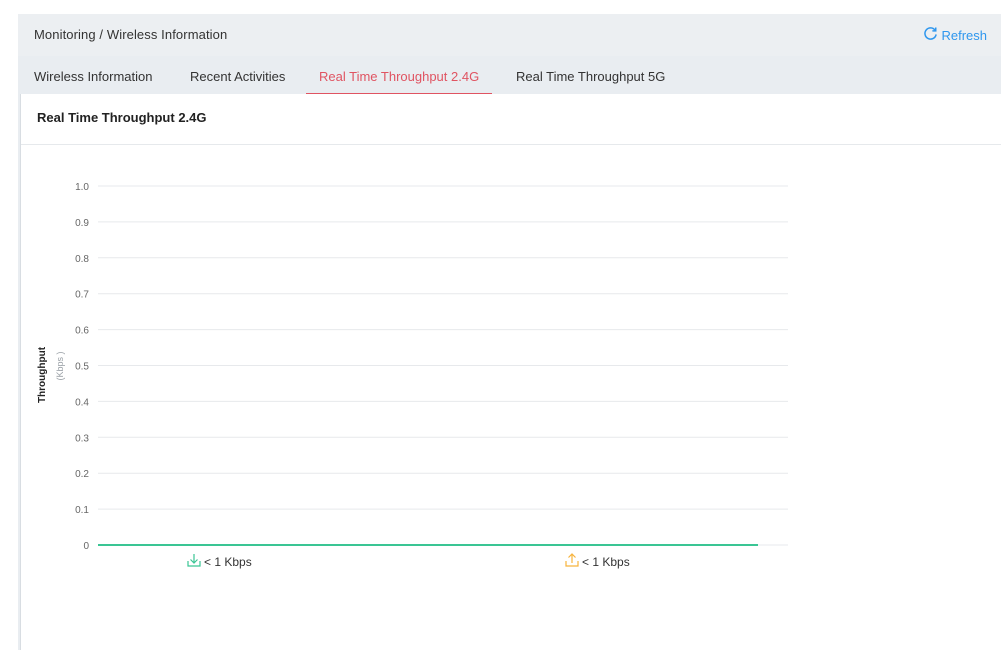 The image size is (1001, 650). I want to click on y-tick-label: 0.8, so click(82, 259).